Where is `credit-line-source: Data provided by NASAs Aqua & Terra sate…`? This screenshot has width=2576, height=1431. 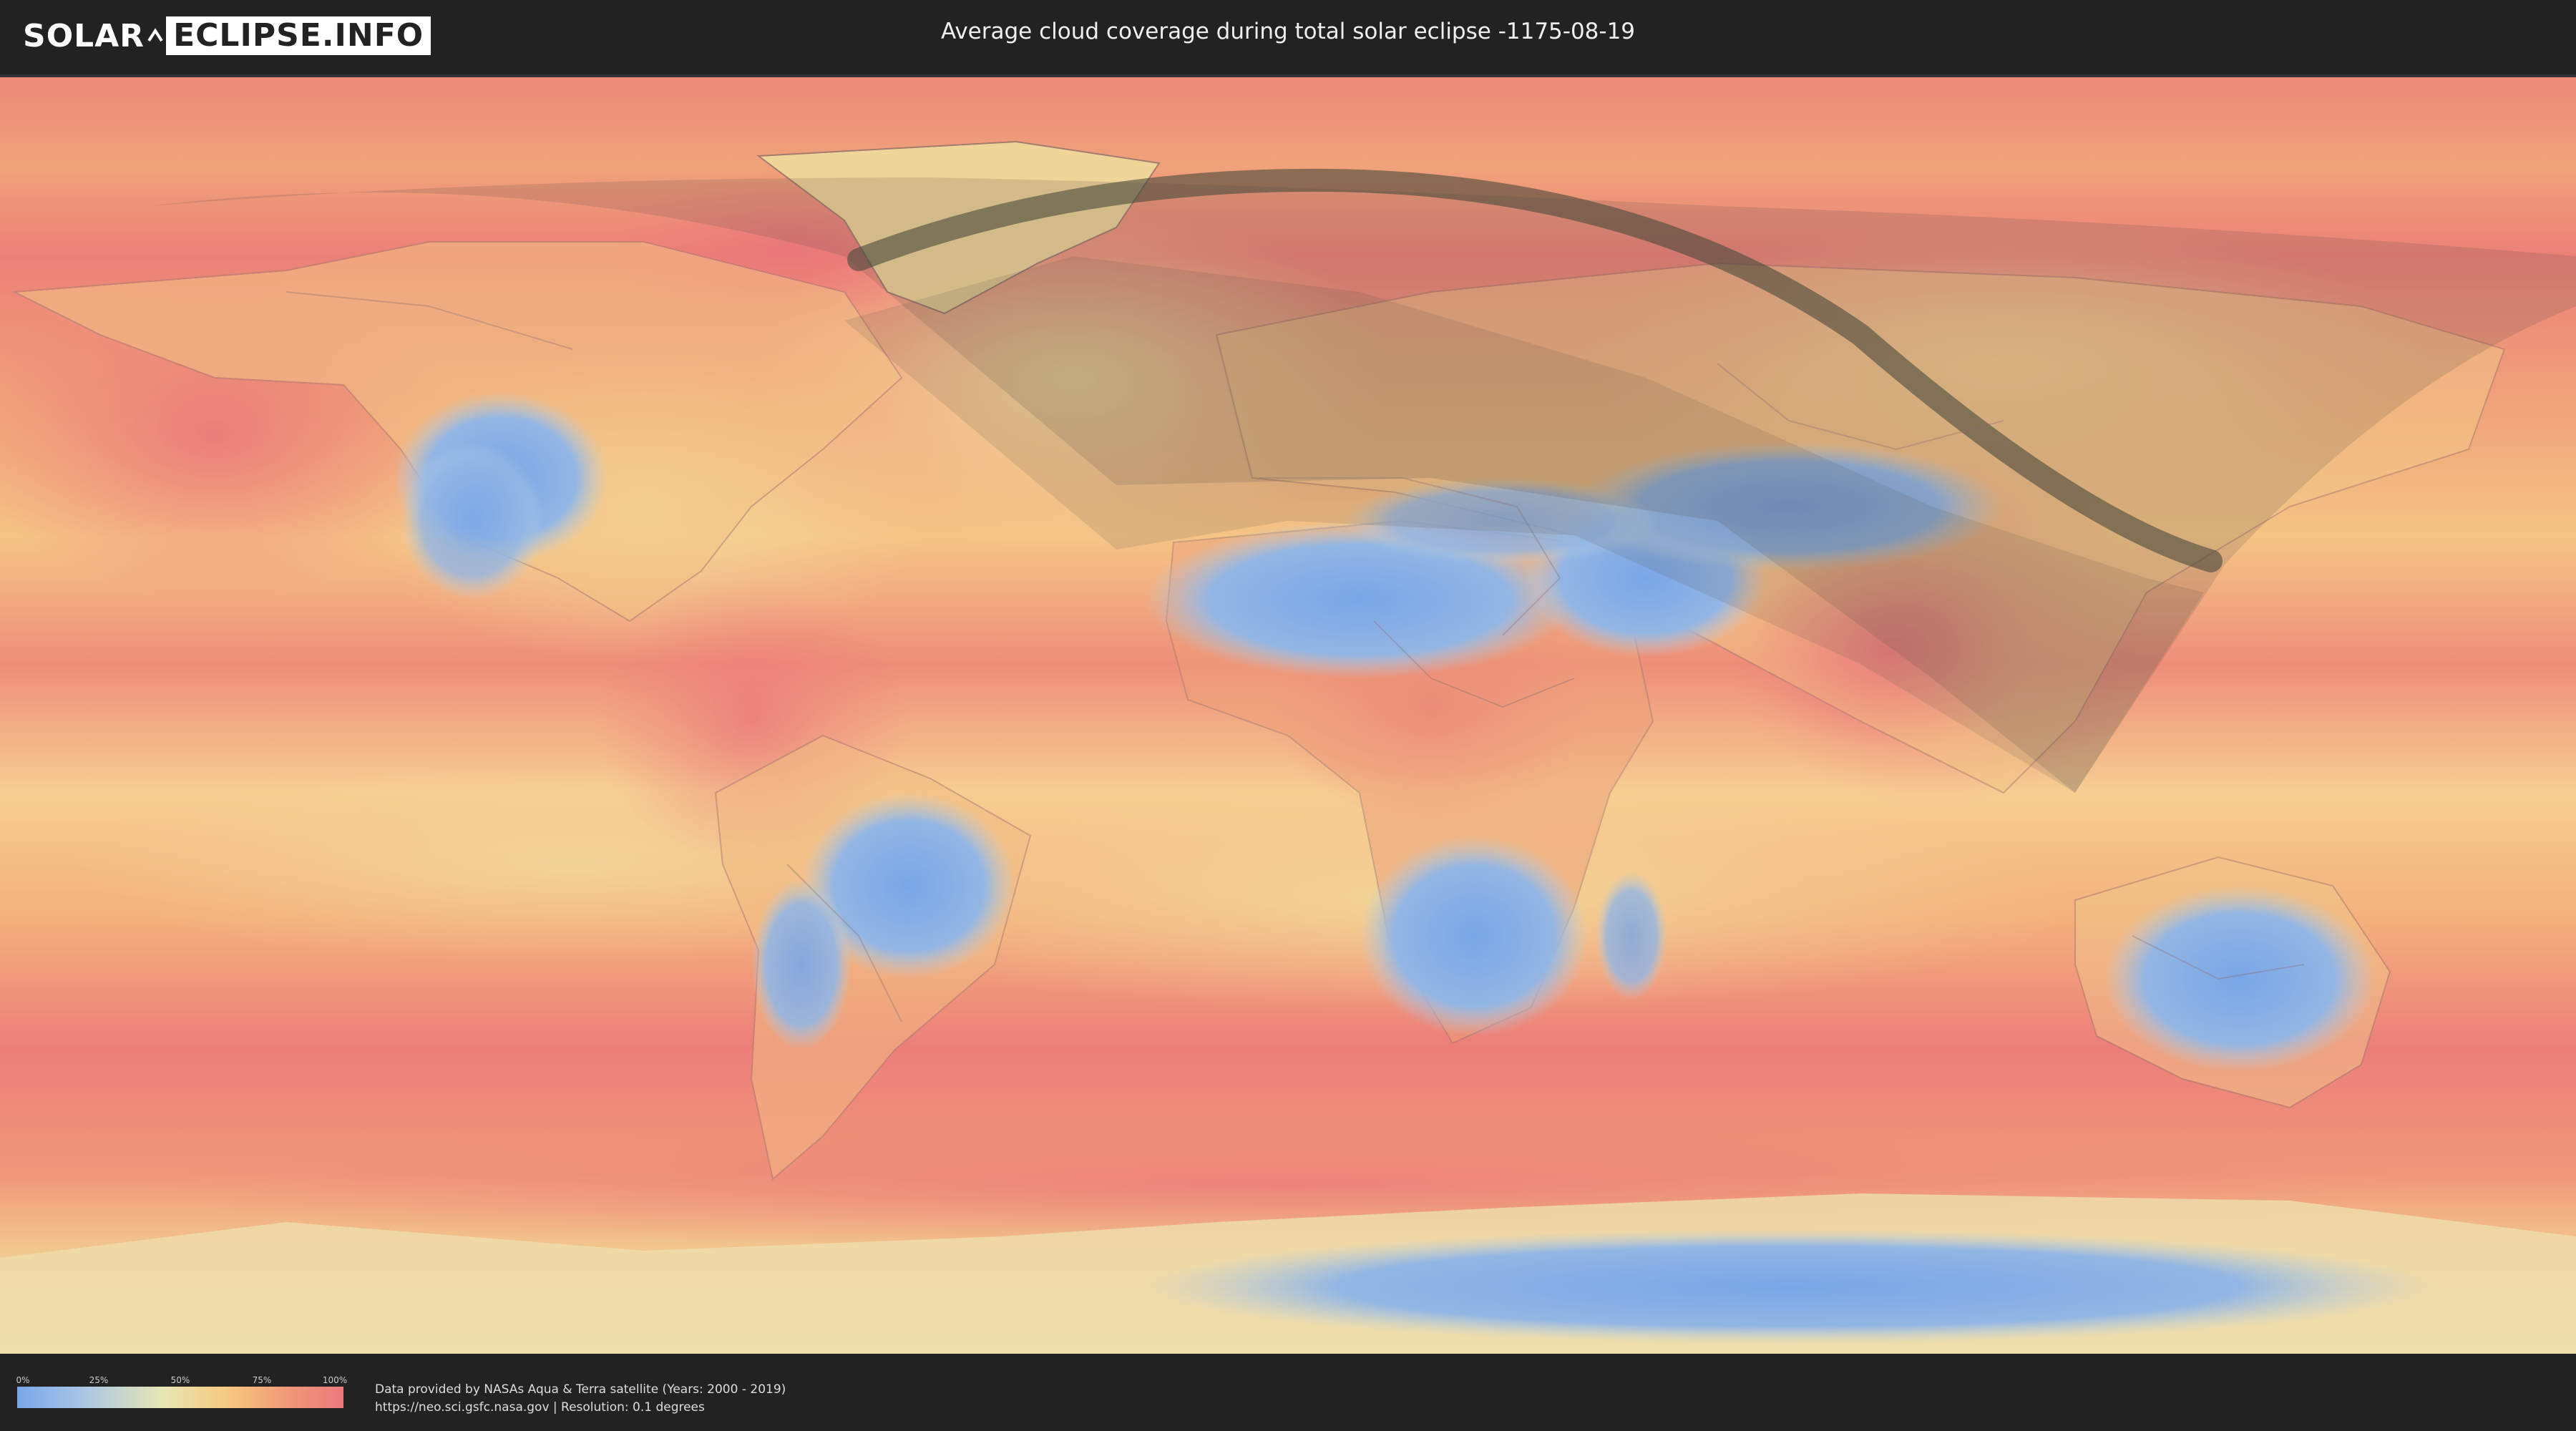 credit-line-source: Data provided by NASAs Aqua & Terra sate… is located at coordinates (580, 1389).